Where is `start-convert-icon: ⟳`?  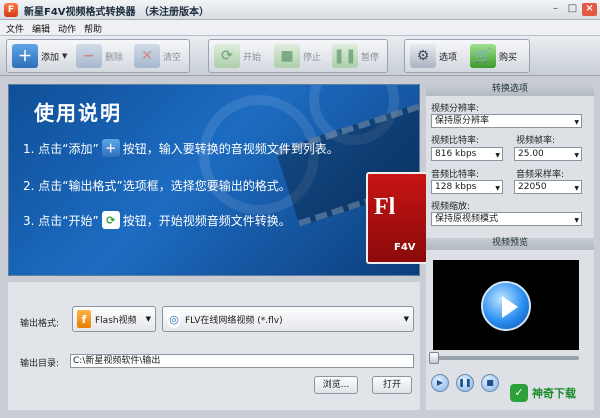 start-convert-icon: ⟳ is located at coordinates (227, 56).